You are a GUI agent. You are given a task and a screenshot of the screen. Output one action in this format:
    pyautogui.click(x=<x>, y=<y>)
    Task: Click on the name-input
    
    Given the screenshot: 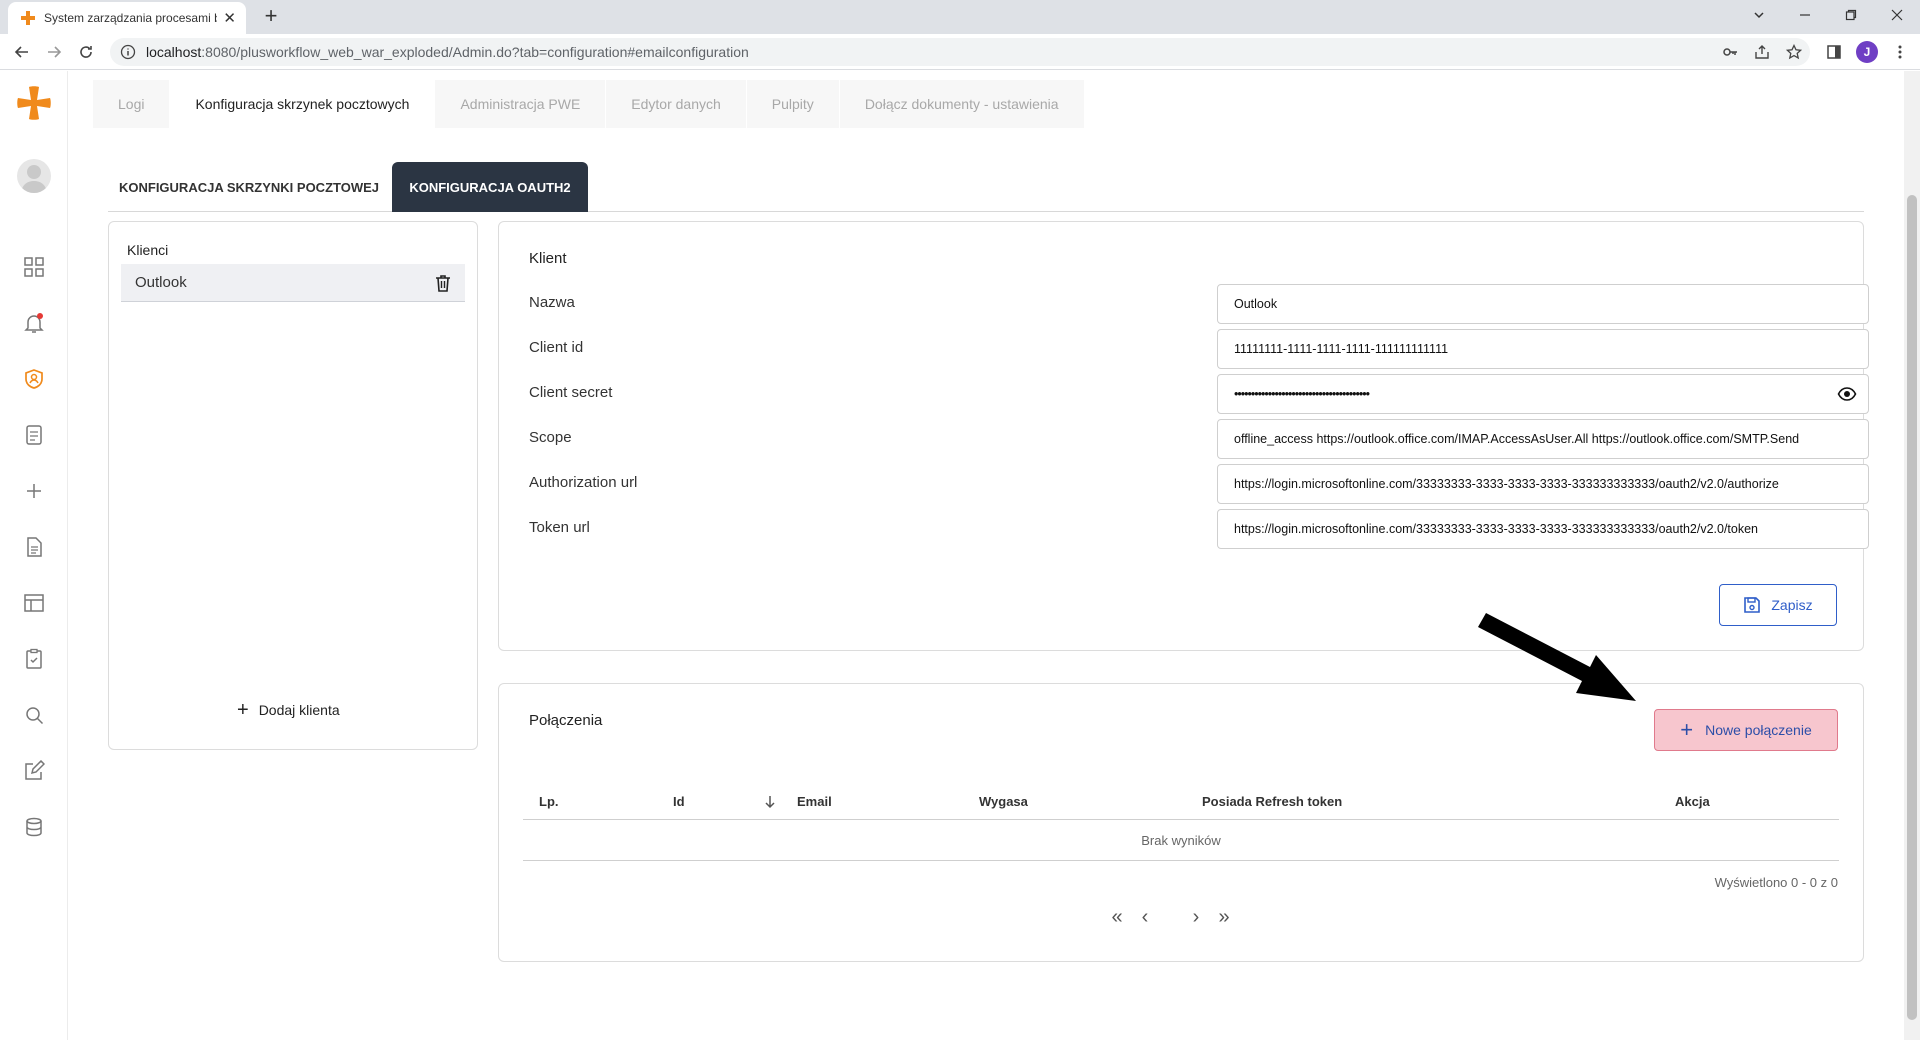 What is the action you would take?
    pyautogui.click(x=1543, y=304)
    